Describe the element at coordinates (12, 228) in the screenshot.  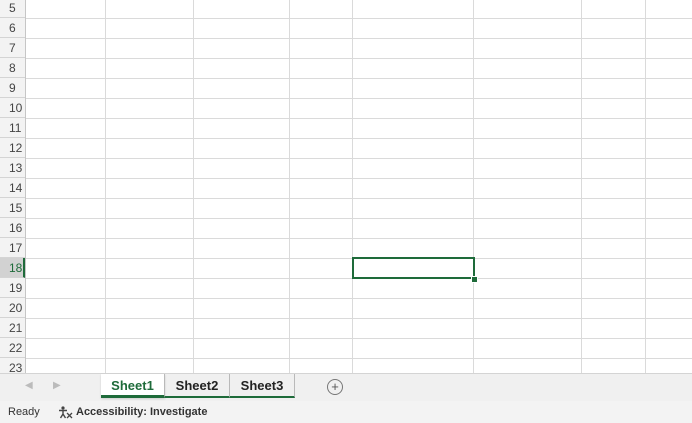
I see `row-header: 16` at that location.